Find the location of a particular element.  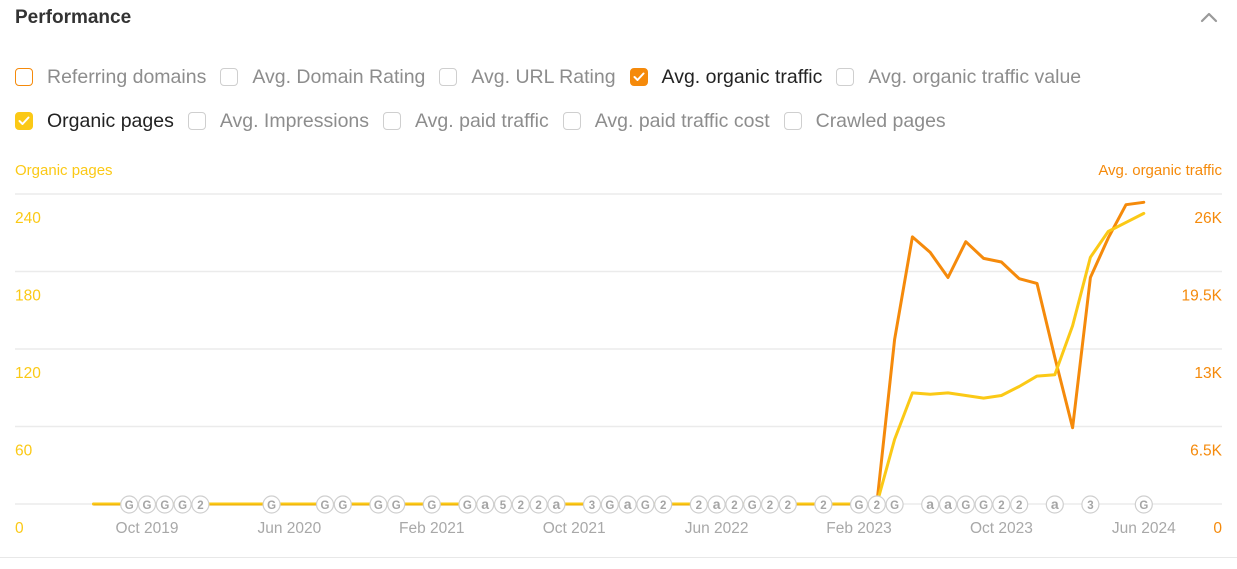

right-tick-label: 19.5K is located at coordinates (1201, 296).